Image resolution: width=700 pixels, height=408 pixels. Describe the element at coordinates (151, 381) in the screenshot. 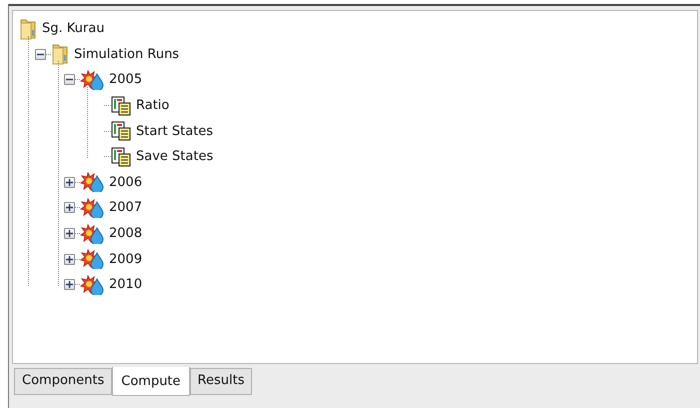

I see `tab: Compute` at that location.